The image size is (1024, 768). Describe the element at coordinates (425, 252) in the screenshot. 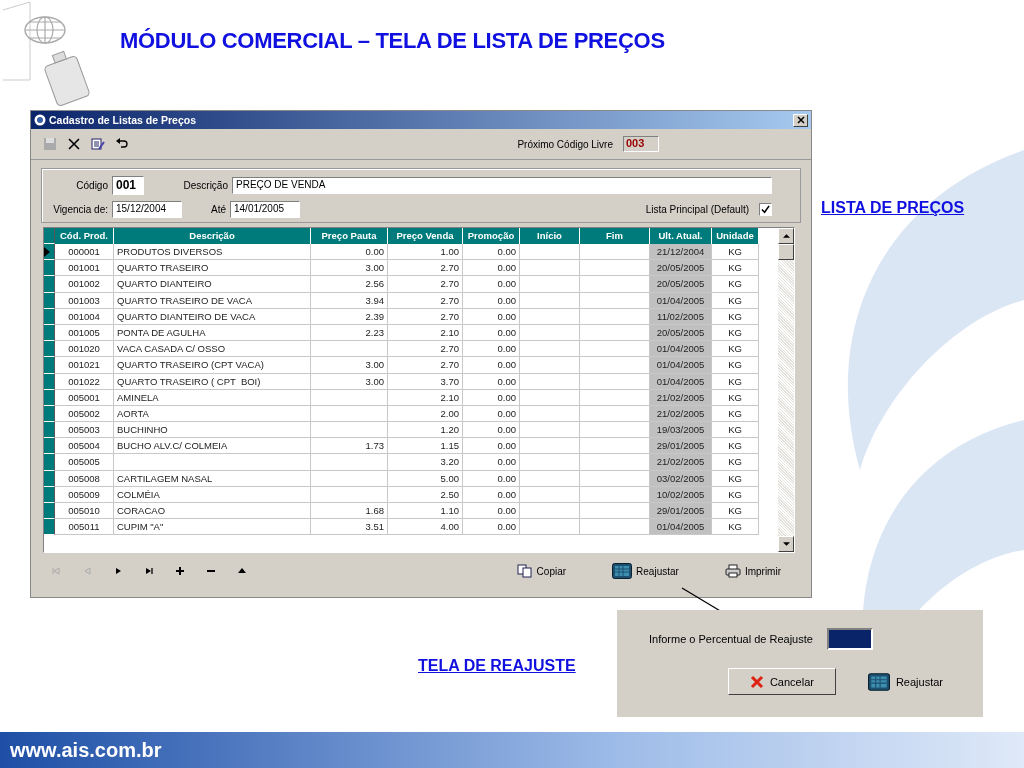

I see `table-cell: 1.00` at that location.